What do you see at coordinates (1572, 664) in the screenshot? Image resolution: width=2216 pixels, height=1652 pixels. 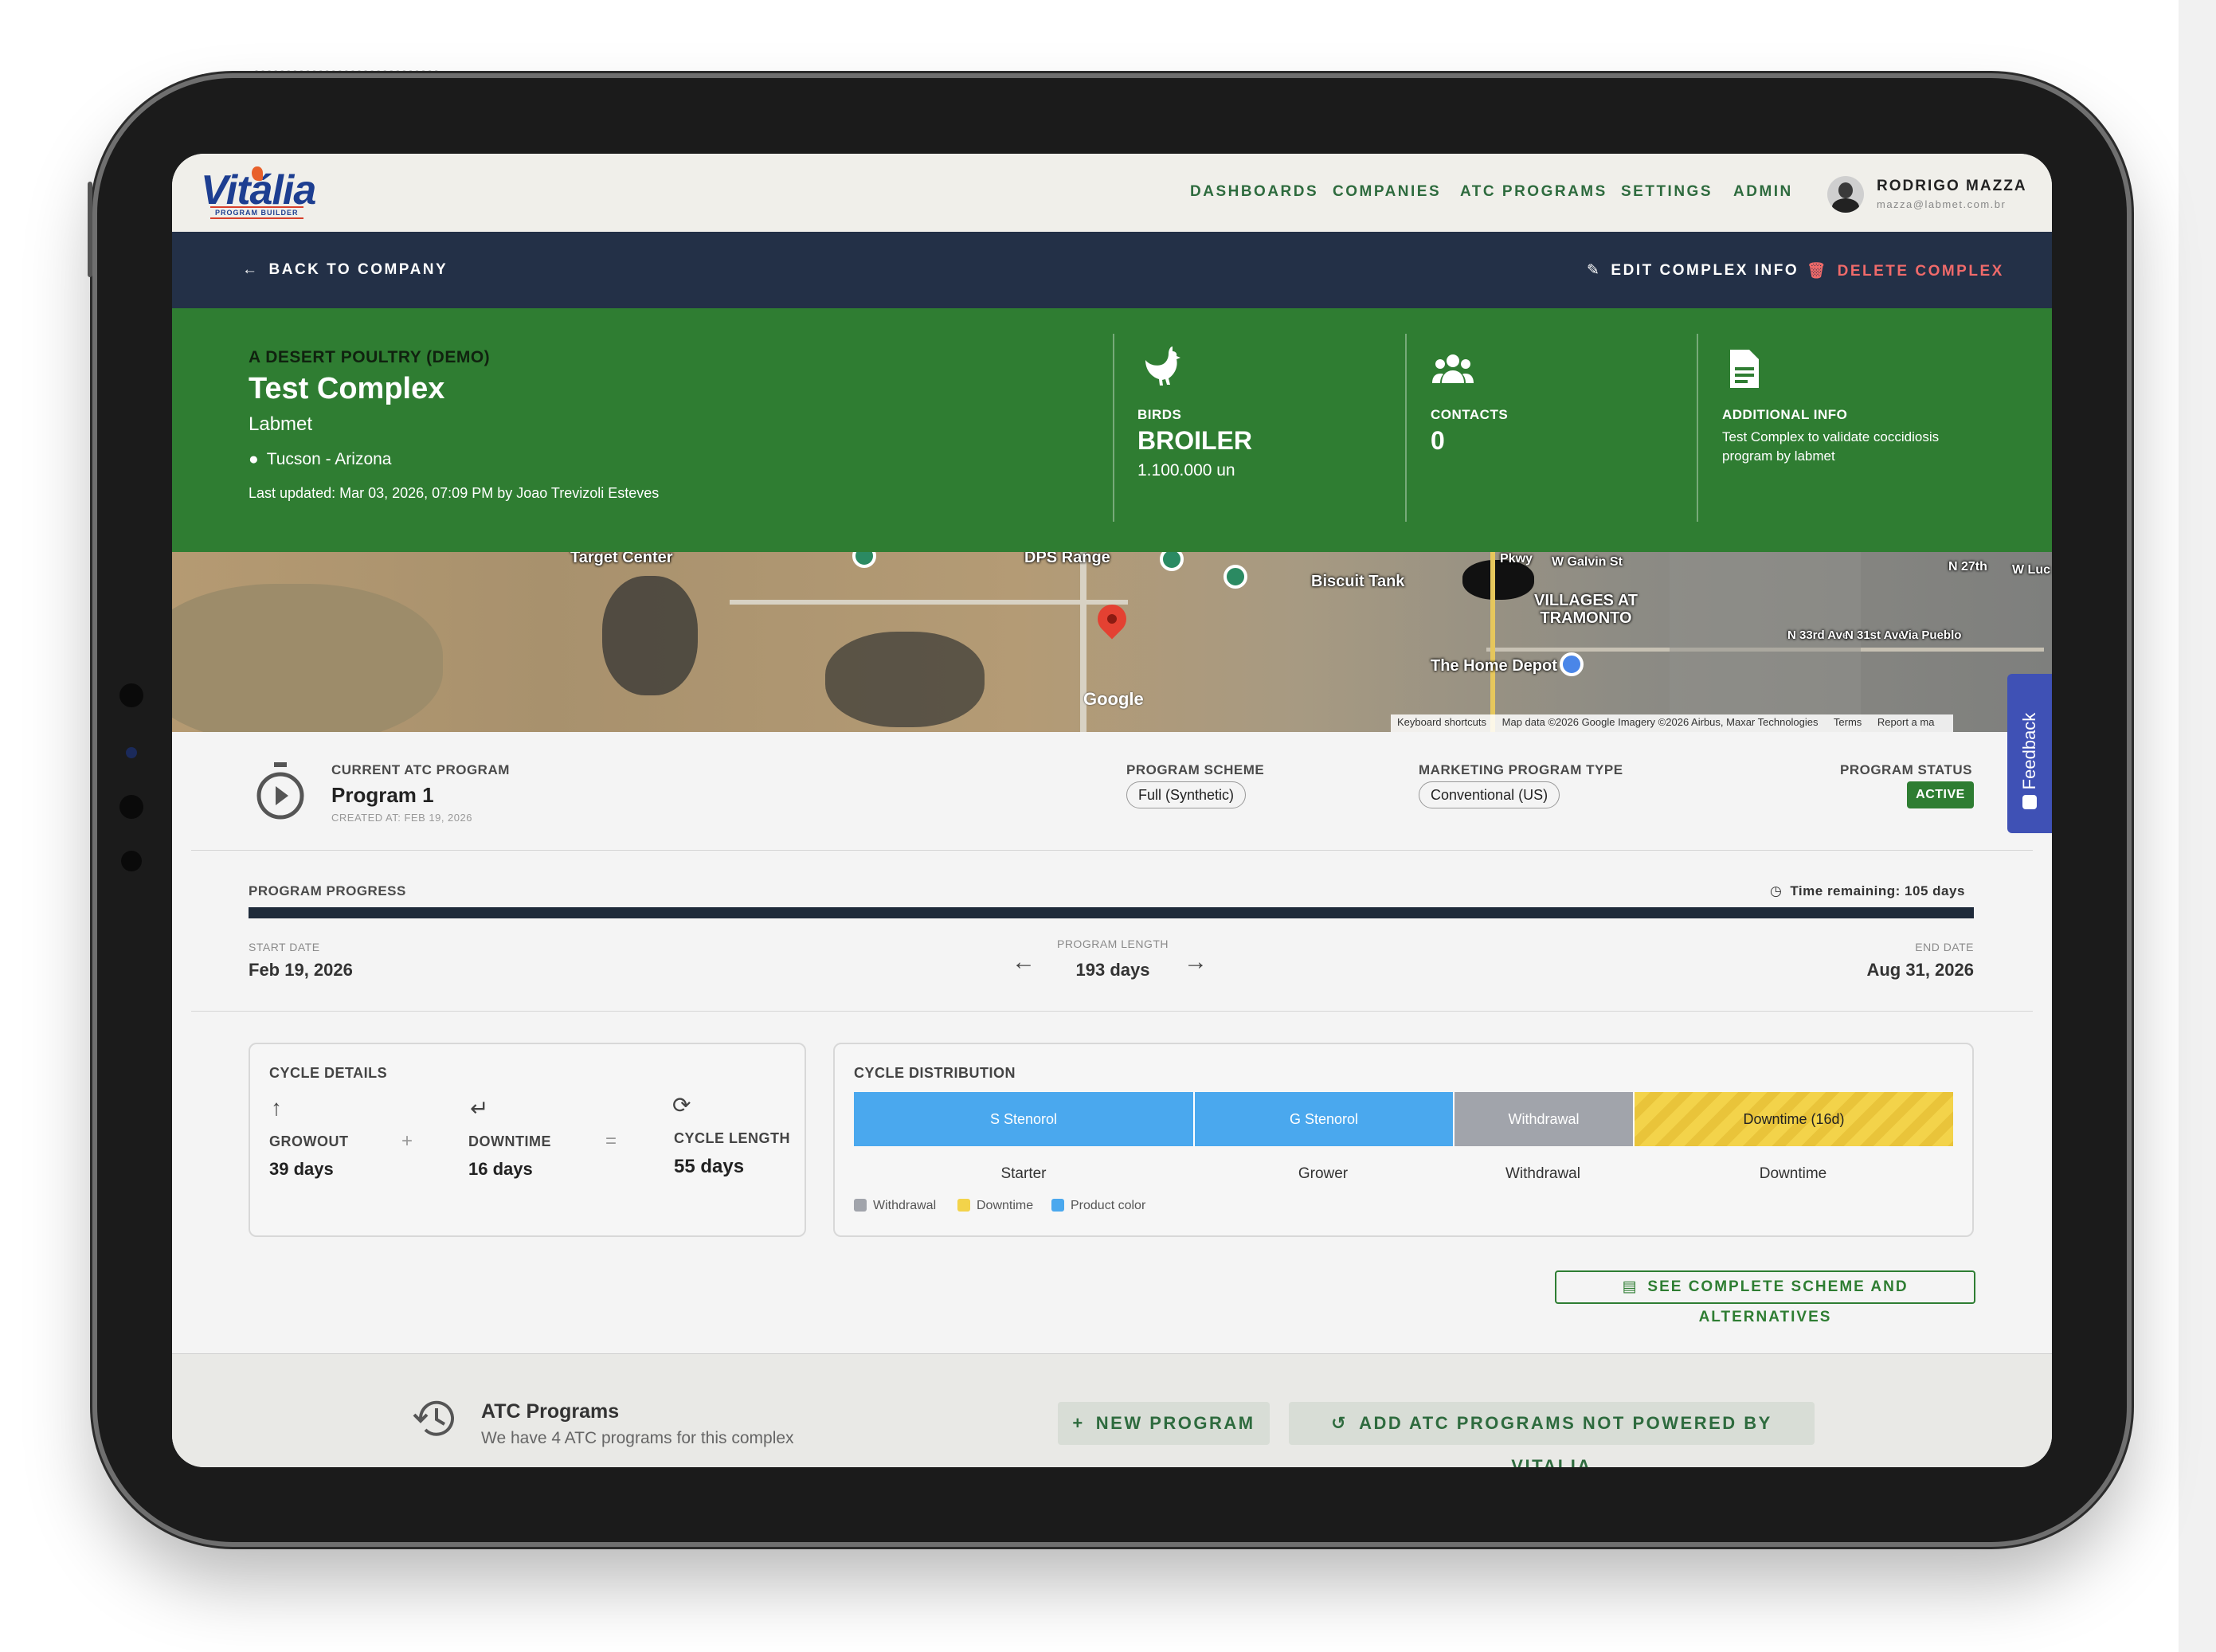 I see `map-shop-icon` at bounding box center [1572, 664].